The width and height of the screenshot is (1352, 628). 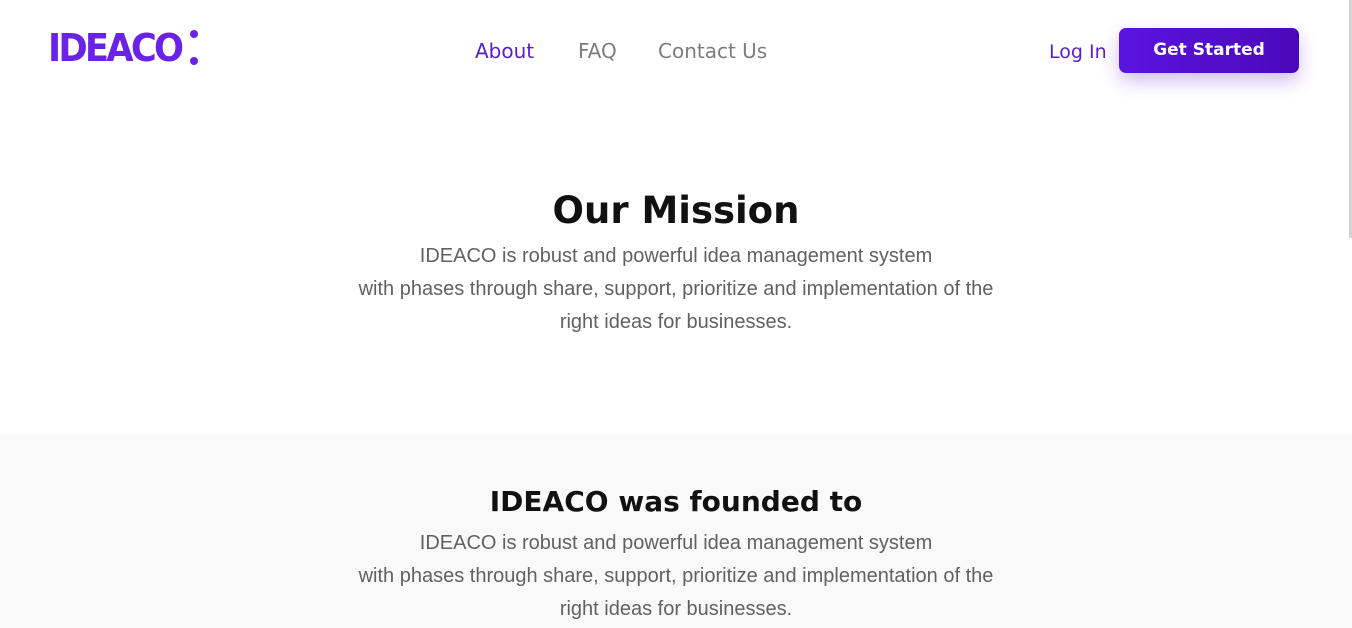 What do you see at coordinates (676, 609) in the screenshot?
I see `founded-line: right ideas for businesses.` at bounding box center [676, 609].